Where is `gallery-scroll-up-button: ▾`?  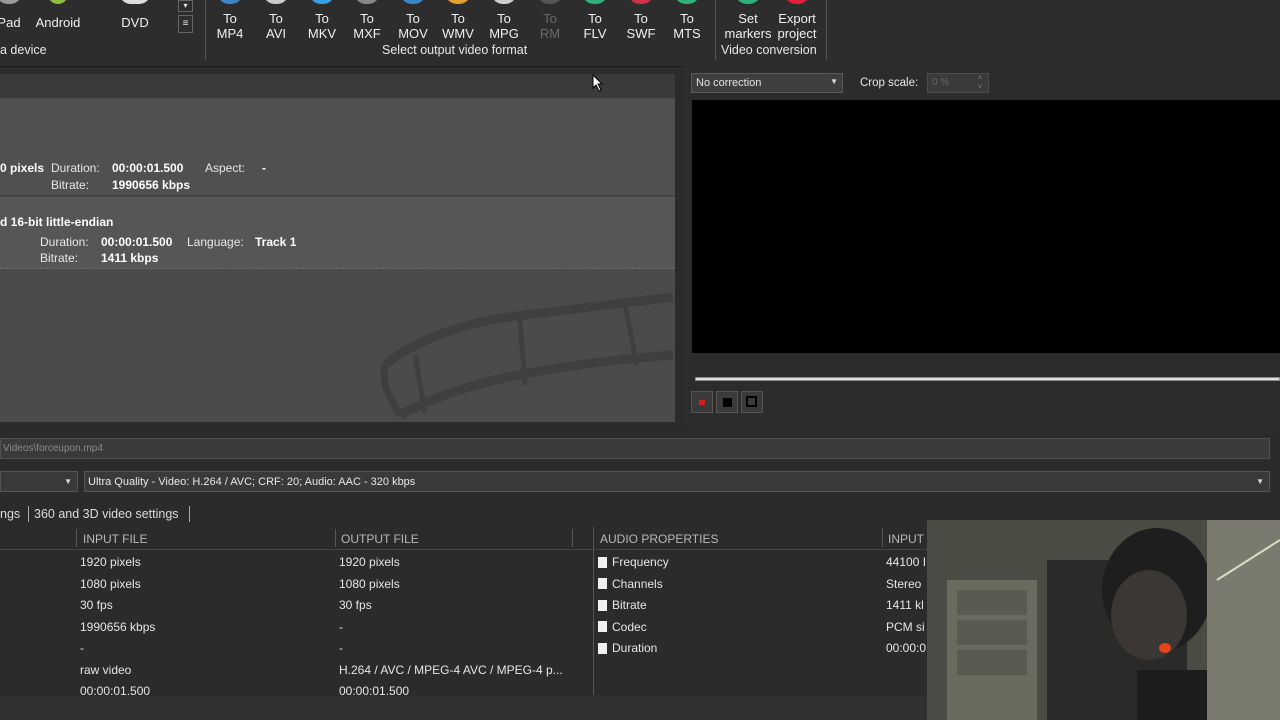
gallery-scroll-up-button: ▾ is located at coordinates (185, 6).